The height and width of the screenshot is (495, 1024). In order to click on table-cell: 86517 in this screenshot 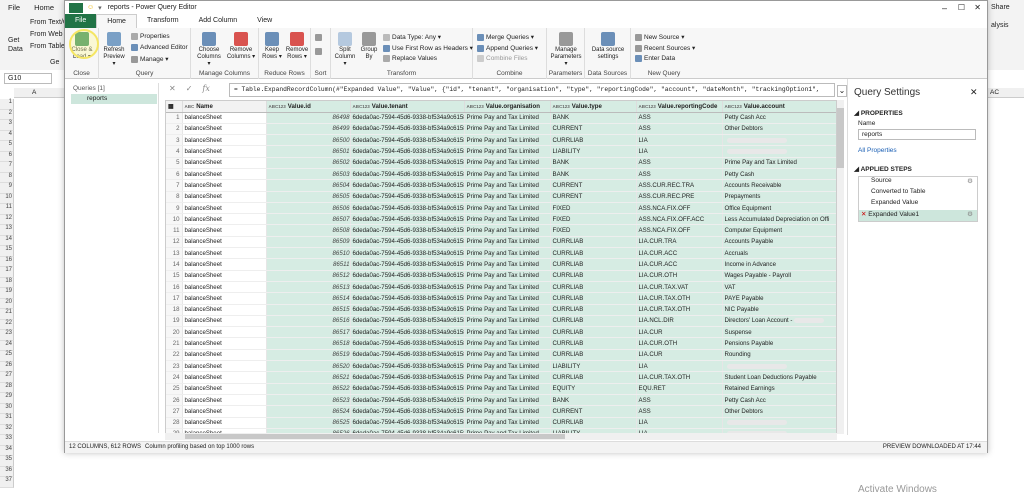, I will do `click(308, 332)`.